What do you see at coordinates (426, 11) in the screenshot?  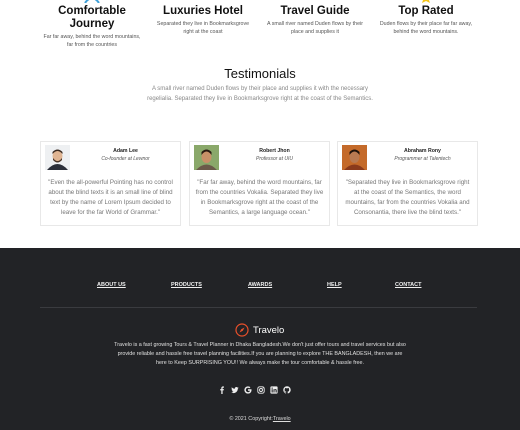 I see `feature-title: Top Rated` at bounding box center [426, 11].